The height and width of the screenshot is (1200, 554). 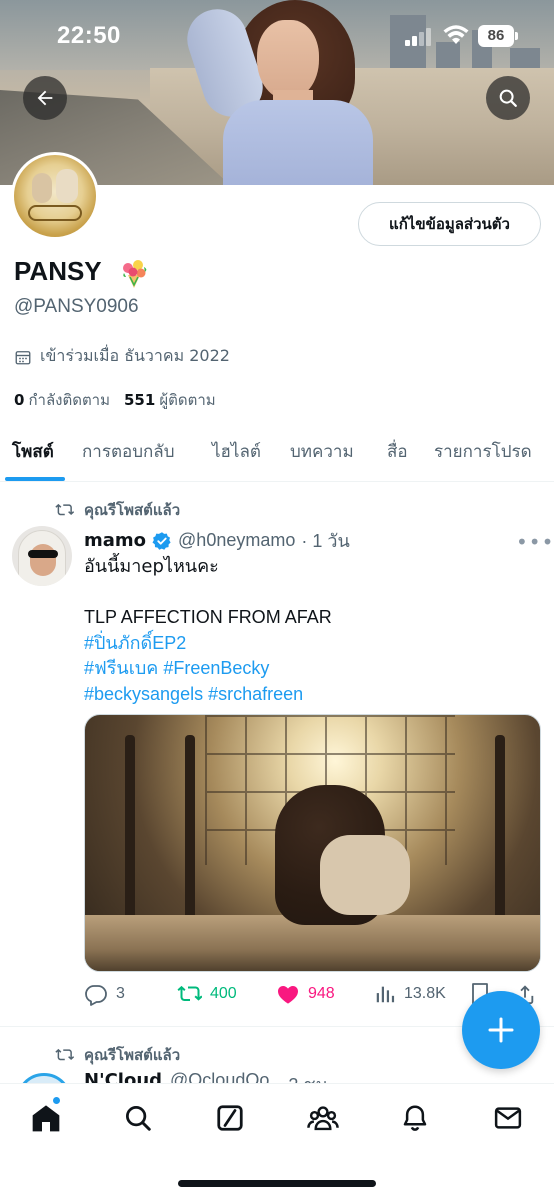 What do you see at coordinates (19, 400) in the screenshot?
I see `following-count: 0` at bounding box center [19, 400].